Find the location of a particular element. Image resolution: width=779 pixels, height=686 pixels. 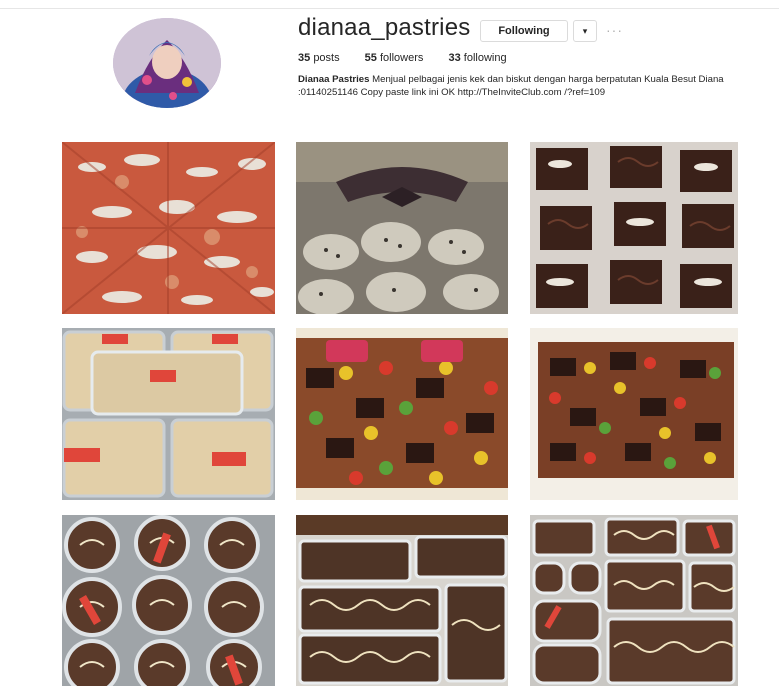

followers-count: 55 is located at coordinates (370, 58).